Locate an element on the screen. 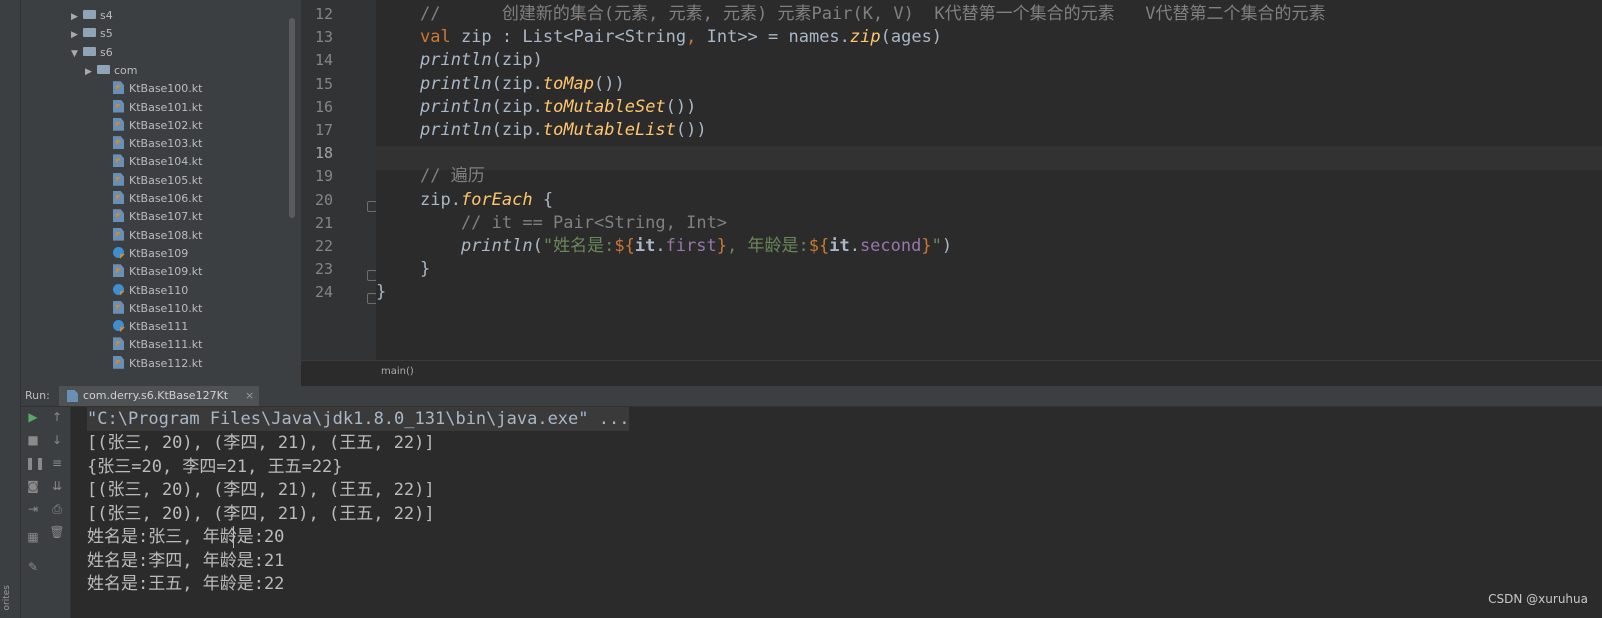 The width and height of the screenshot is (1602, 618). tree-item: KtBase107.kt is located at coordinates (158, 217).